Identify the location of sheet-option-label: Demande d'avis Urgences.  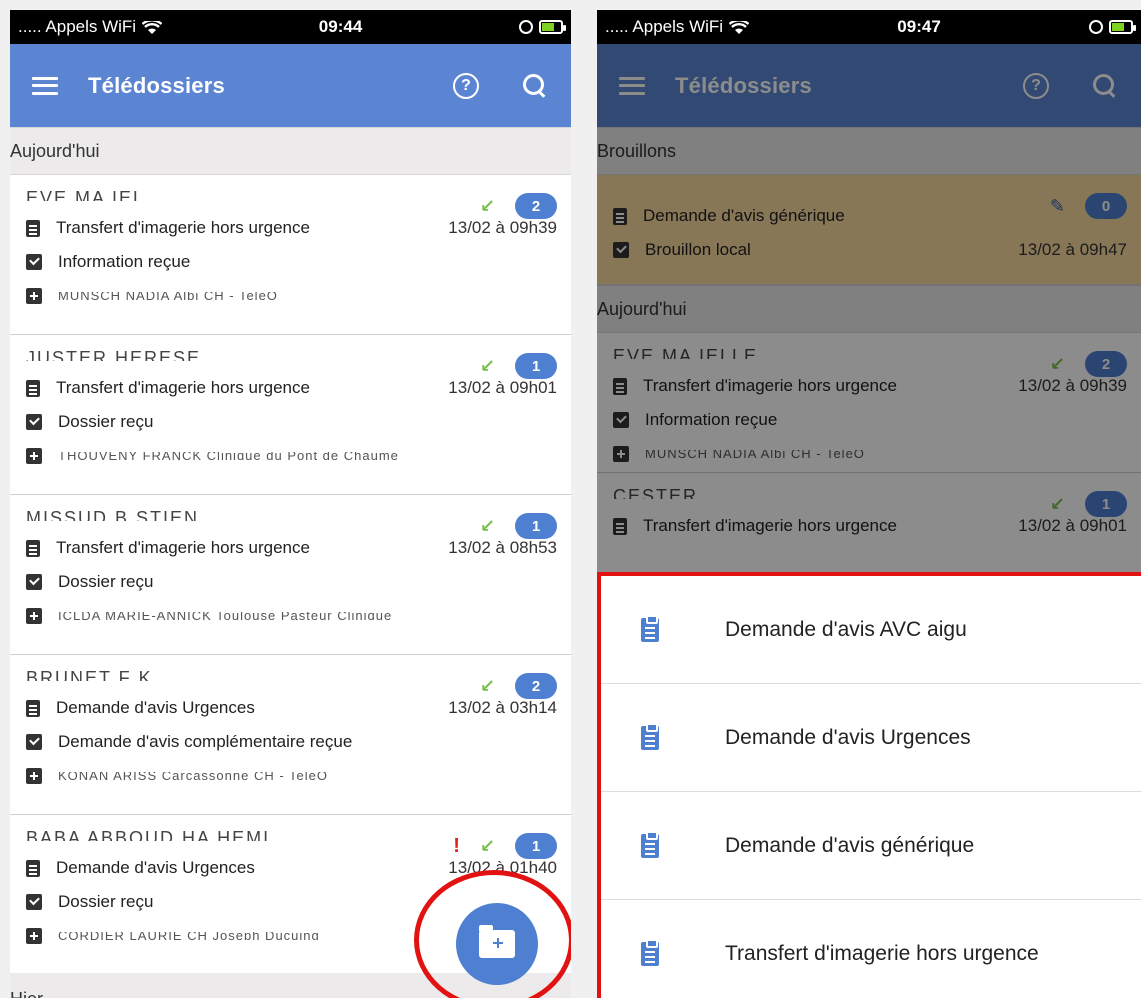
(848, 737).